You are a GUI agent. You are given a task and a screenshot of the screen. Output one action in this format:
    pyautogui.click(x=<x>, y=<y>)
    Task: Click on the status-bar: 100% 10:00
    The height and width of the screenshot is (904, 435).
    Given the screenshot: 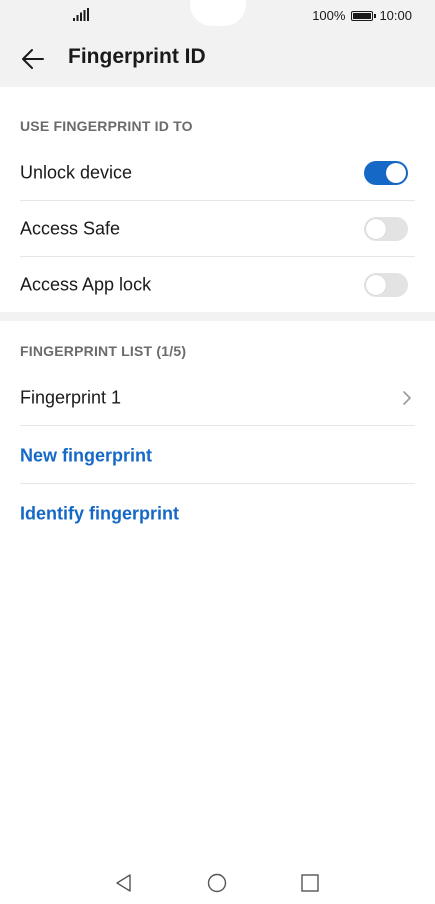 What is the action you would take?
    pyautogui.click(x=217, y=15)
    